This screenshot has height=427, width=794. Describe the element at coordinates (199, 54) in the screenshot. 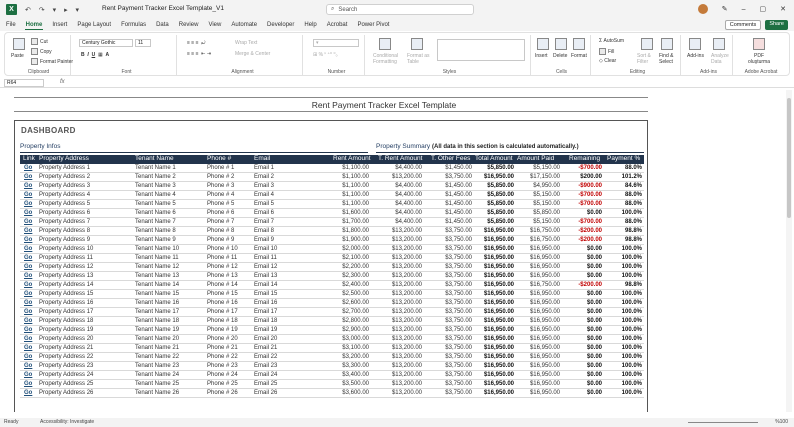

I see `align-left-icon: ≡ ≡ ≡ ⇤ ⇥` at that location.